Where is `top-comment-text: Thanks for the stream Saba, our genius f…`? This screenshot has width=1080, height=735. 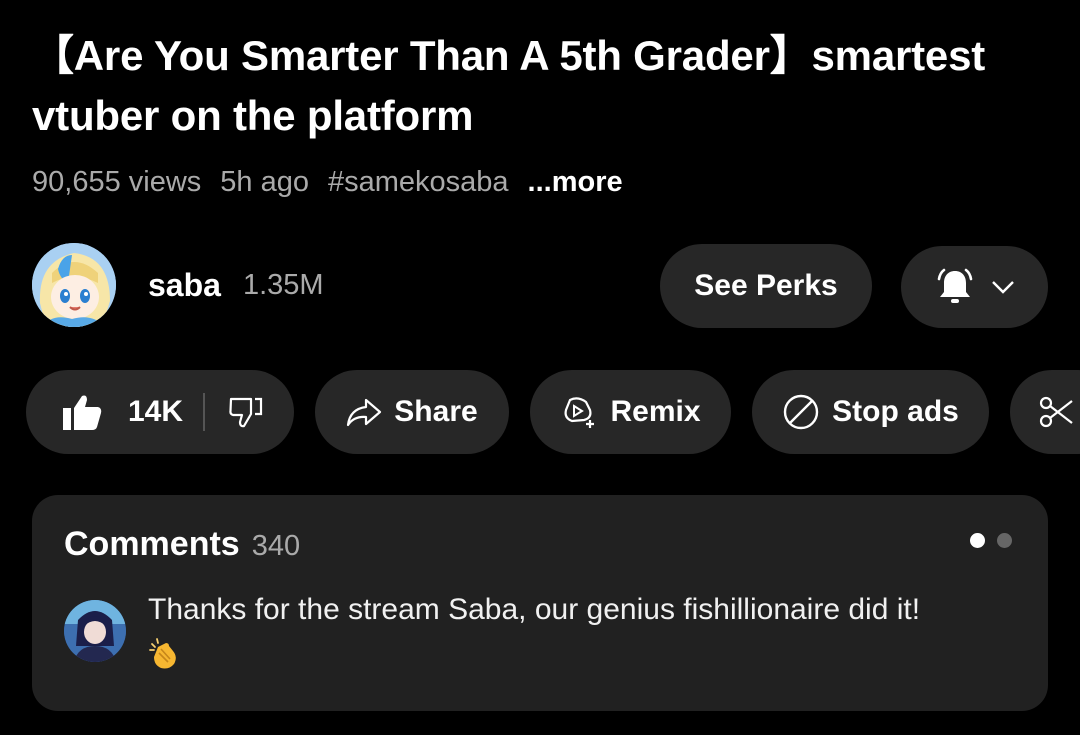
top-comment-text: Thanks for the stream Saba, our genius f… is located at coordinates (534, 609).